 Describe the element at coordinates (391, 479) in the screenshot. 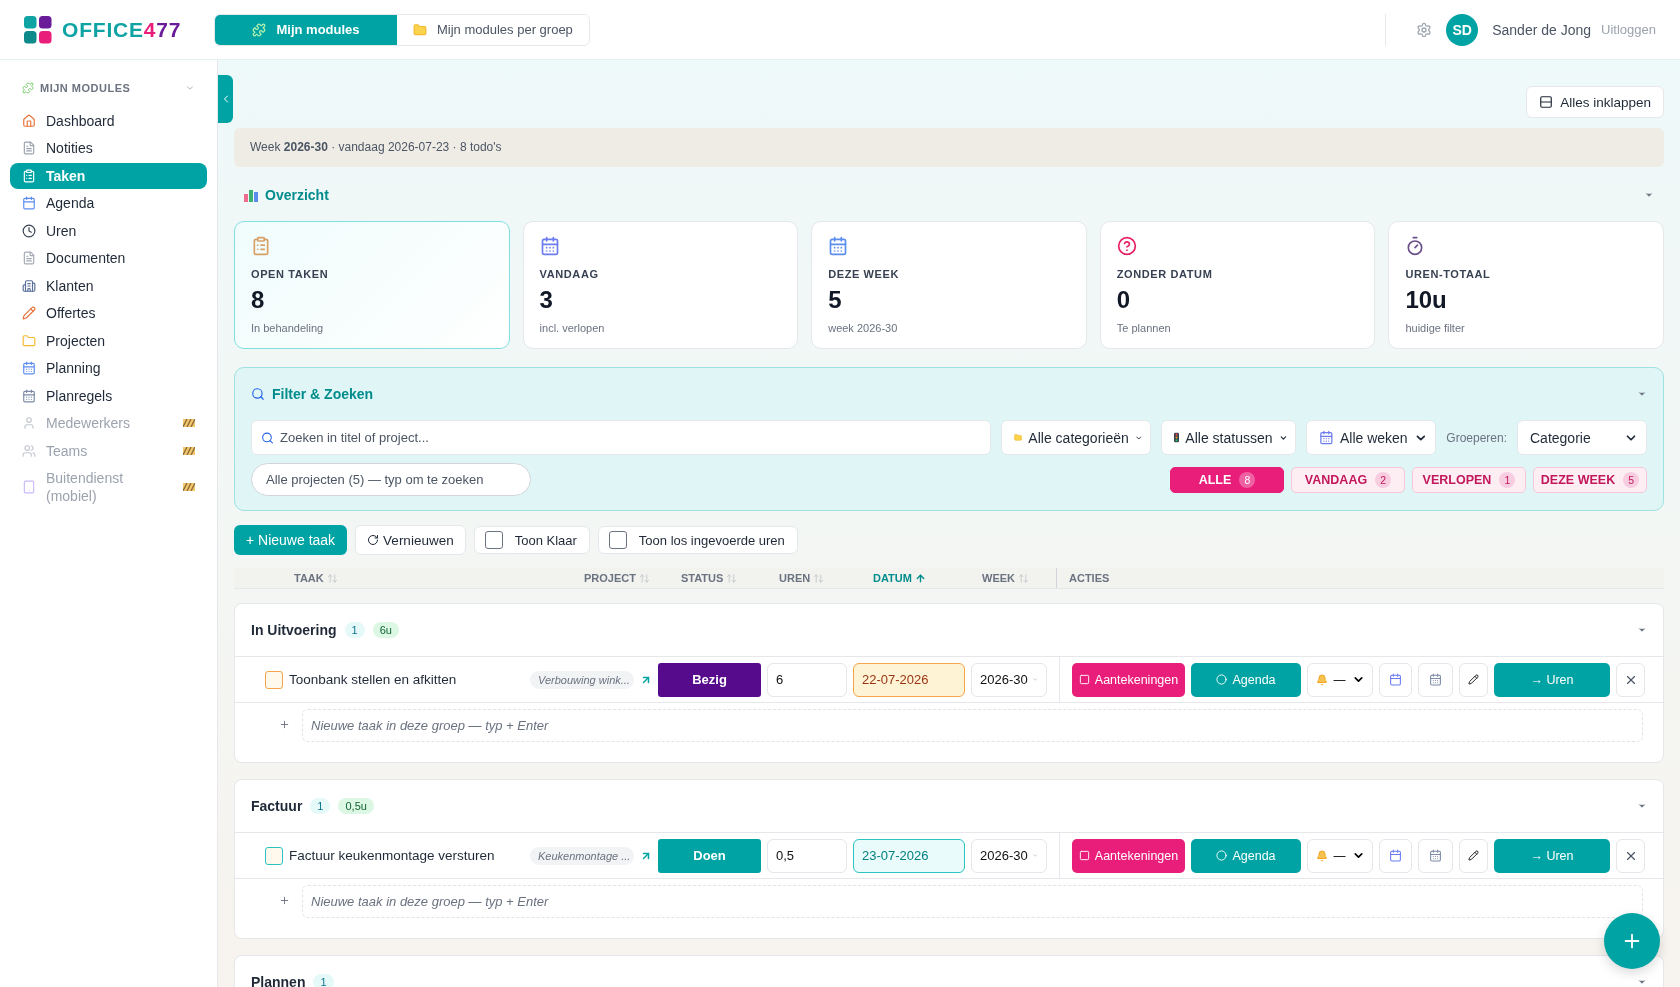

I see `project-field: Alle projecten (5) — typ om te zoeken` at that location.